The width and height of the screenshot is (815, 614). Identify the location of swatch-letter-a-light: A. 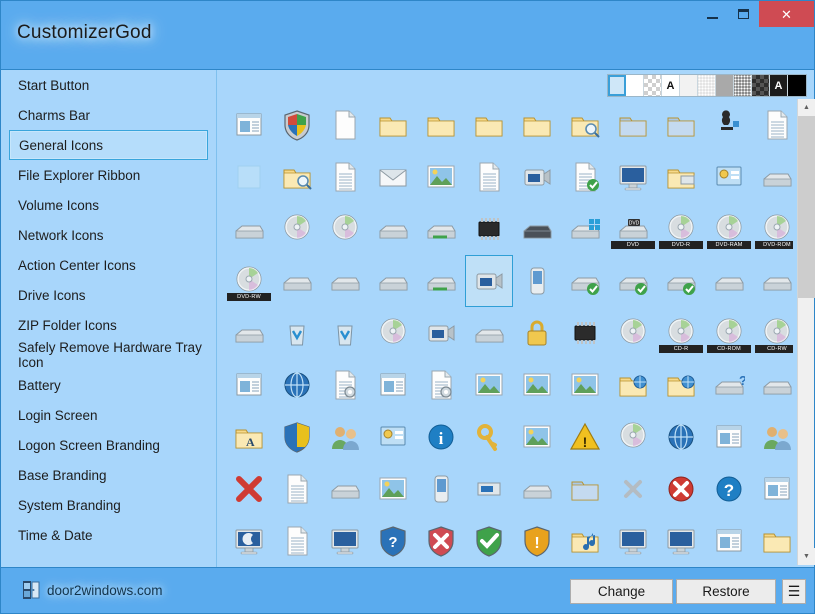
(671, 85).